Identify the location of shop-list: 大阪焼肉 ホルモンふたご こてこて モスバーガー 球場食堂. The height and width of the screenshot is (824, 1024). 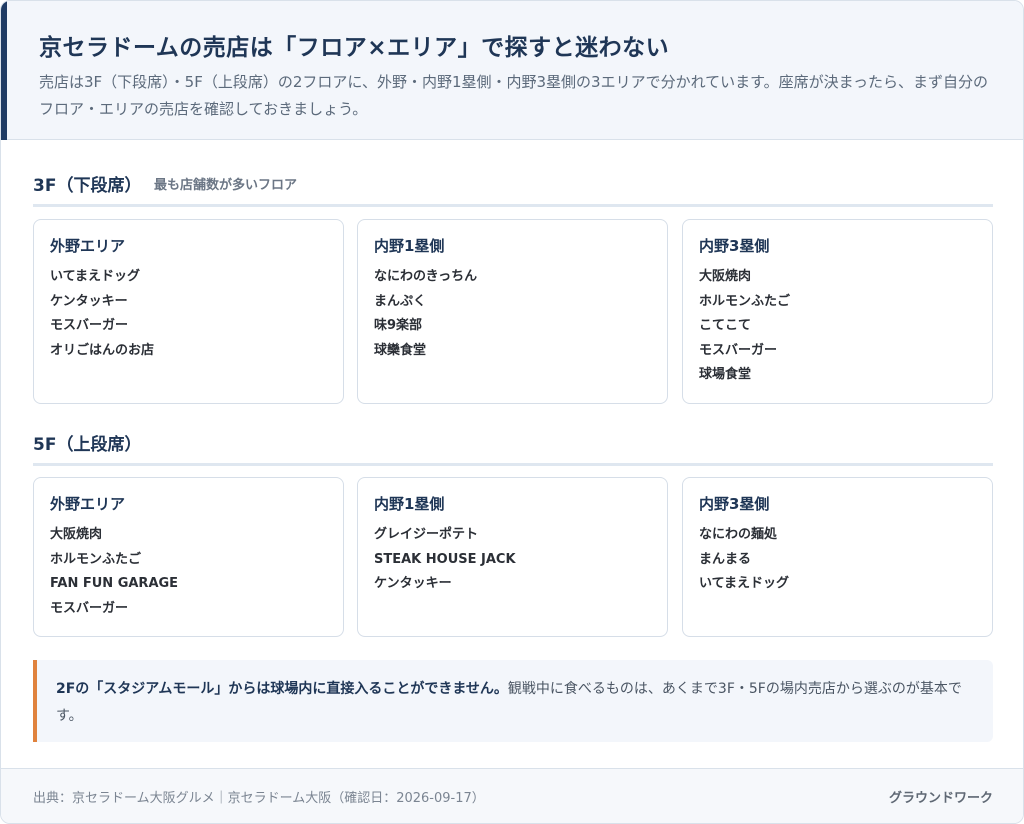
(744, 328).